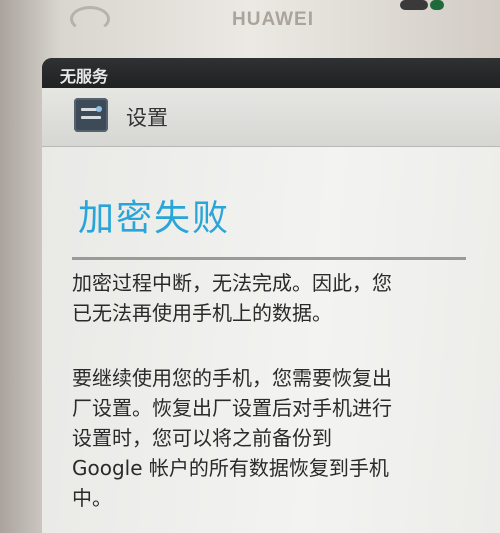  What do you see at coordinates (92, 498) in the screenshot?
I see `message-line: 中。` at bounding box center [92, 498].